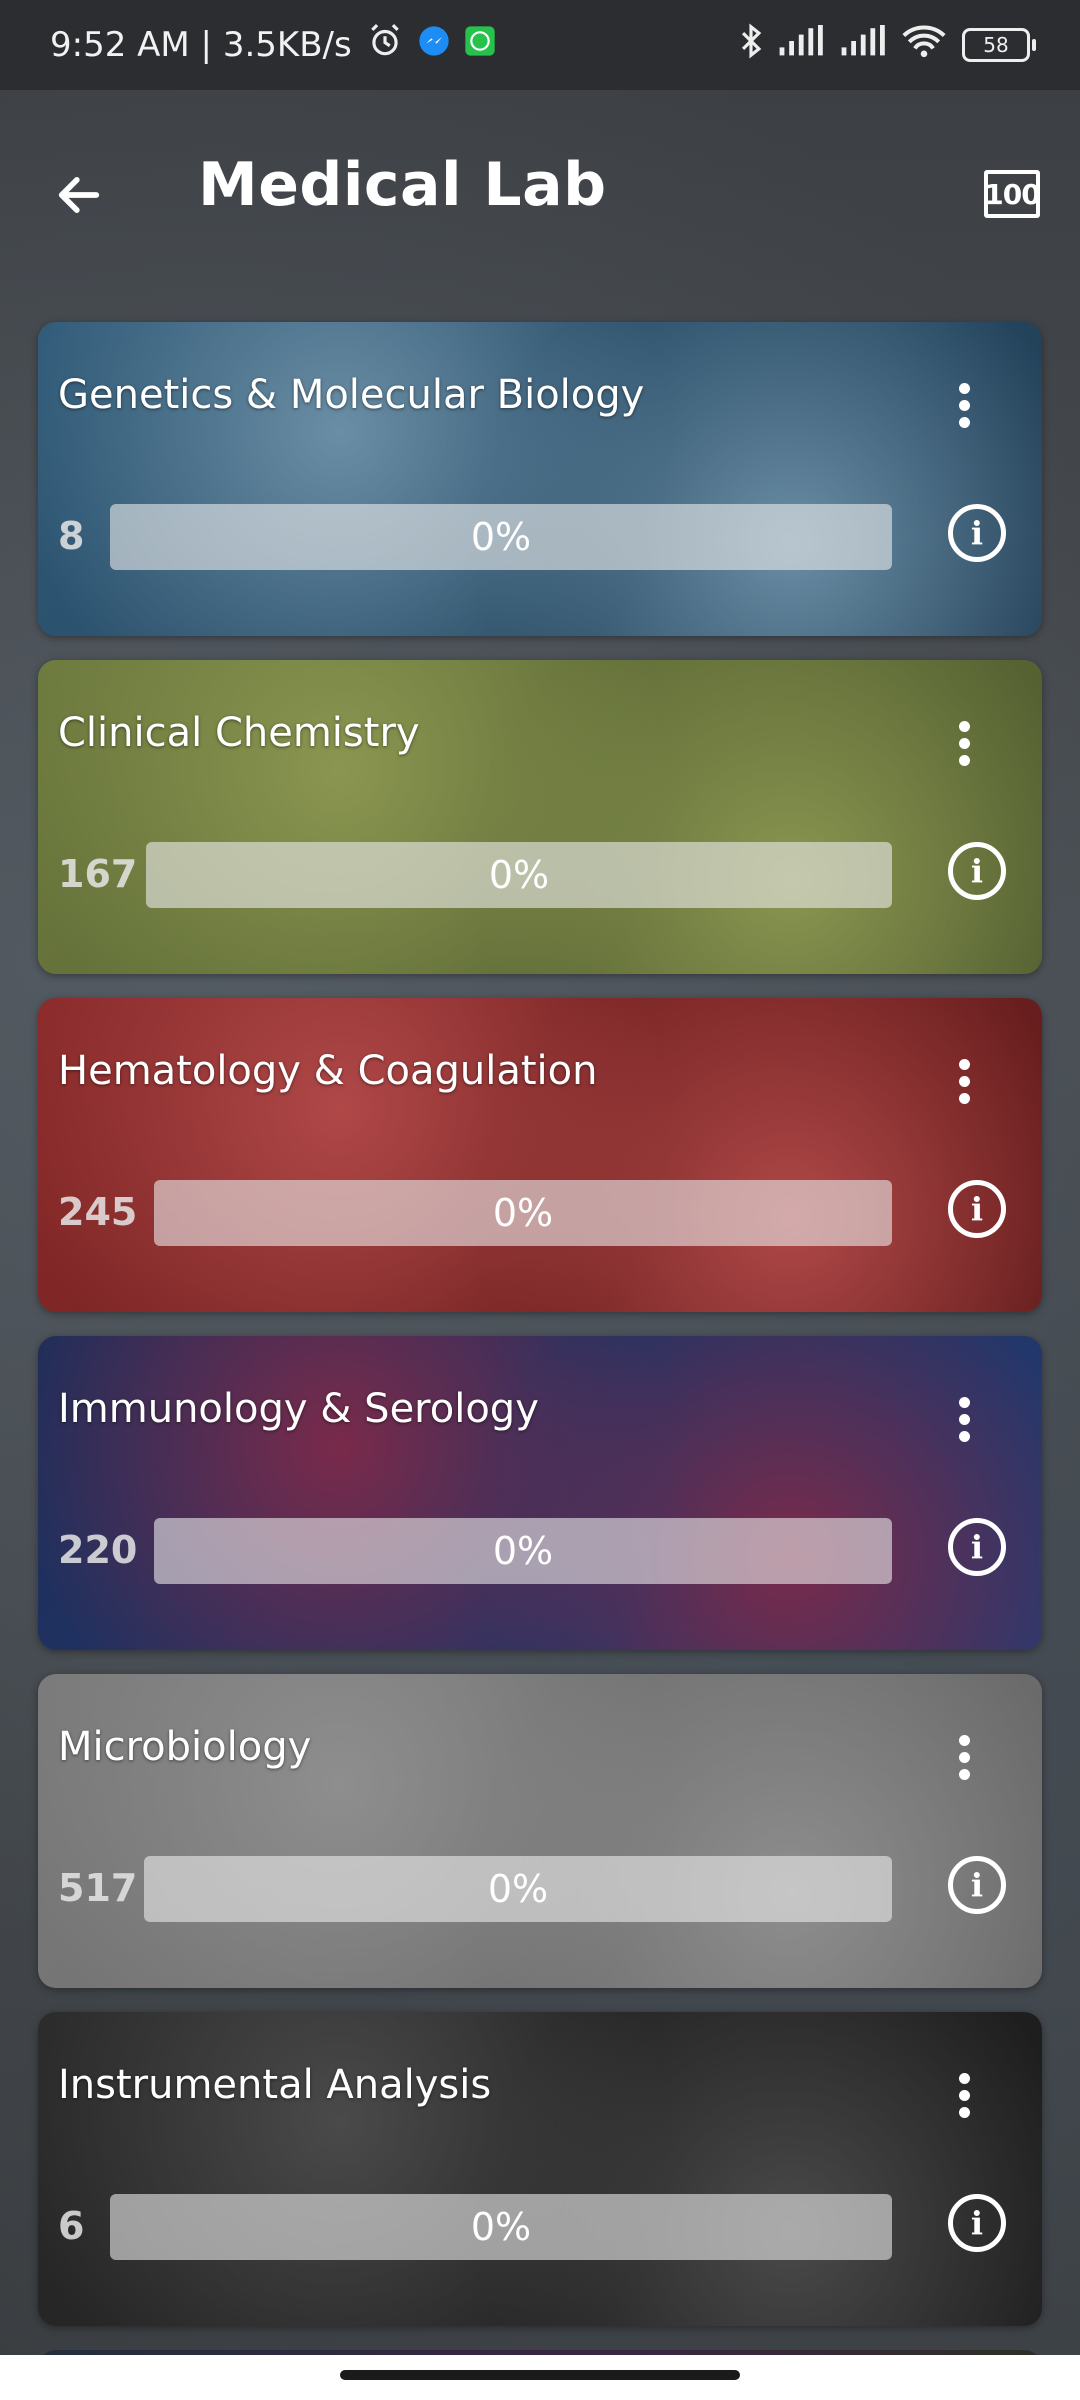 The height and width of the screenshot is (2400, 1080). I want to click on signal-icon, so click(802, 45).